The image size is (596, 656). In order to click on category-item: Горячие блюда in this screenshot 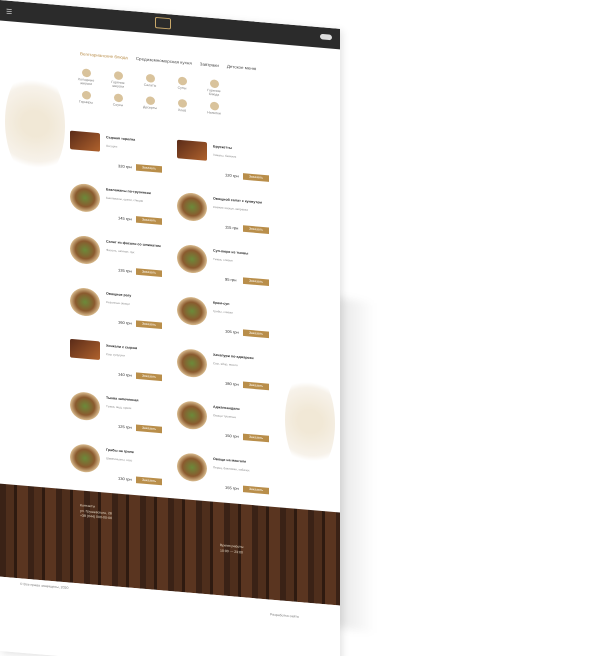, I will do `click(214, 88)`.